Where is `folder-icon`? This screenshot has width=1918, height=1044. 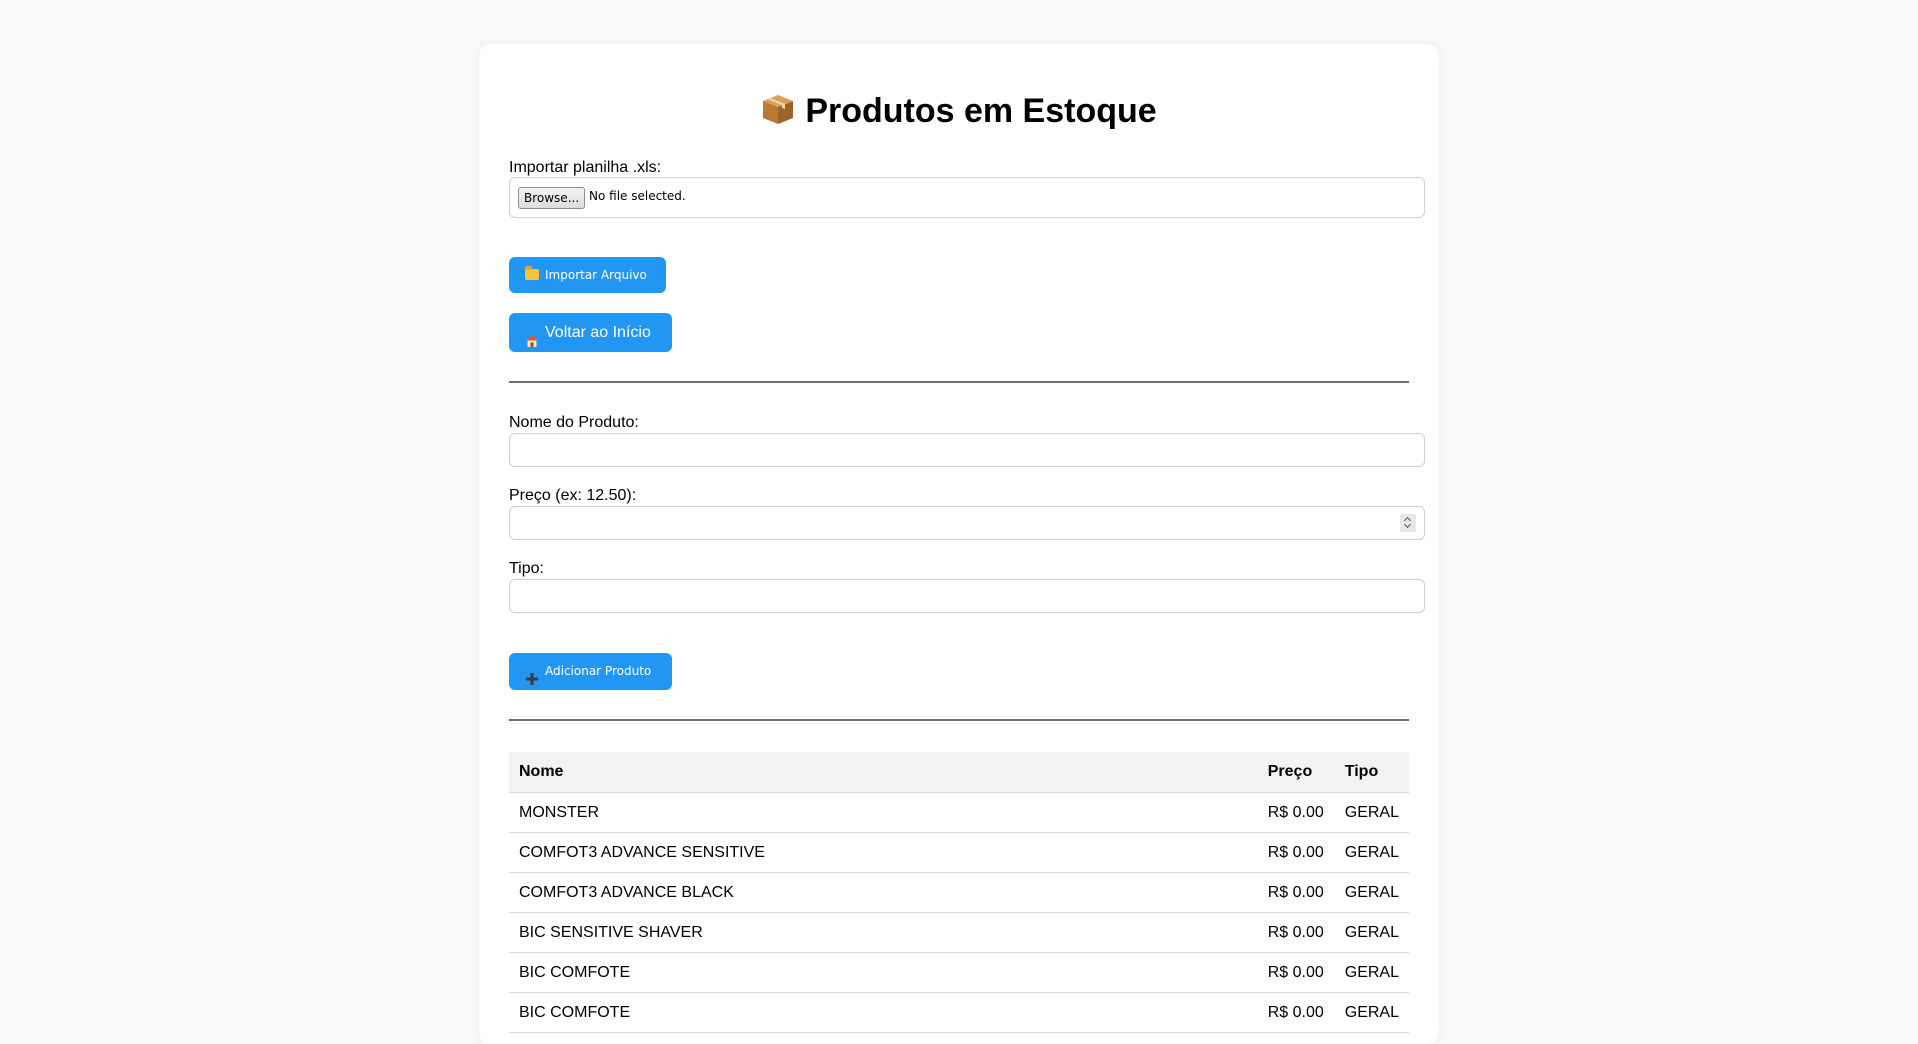 folder-icon is located at coordinates (532, 273).